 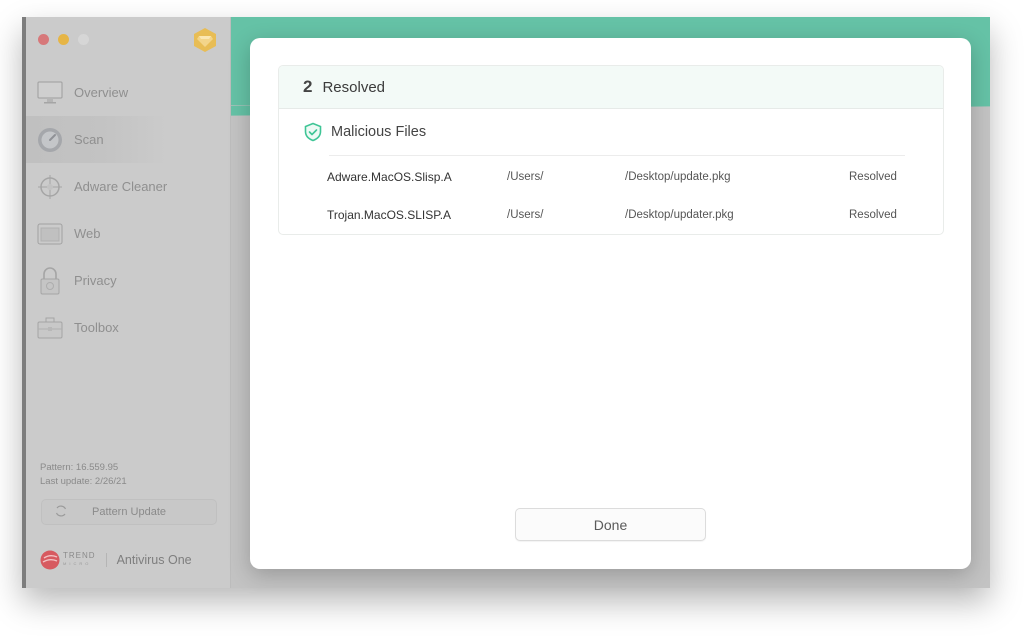 I want to click on pattern-update-label: Pattern Update, so click(x=129, y=512).